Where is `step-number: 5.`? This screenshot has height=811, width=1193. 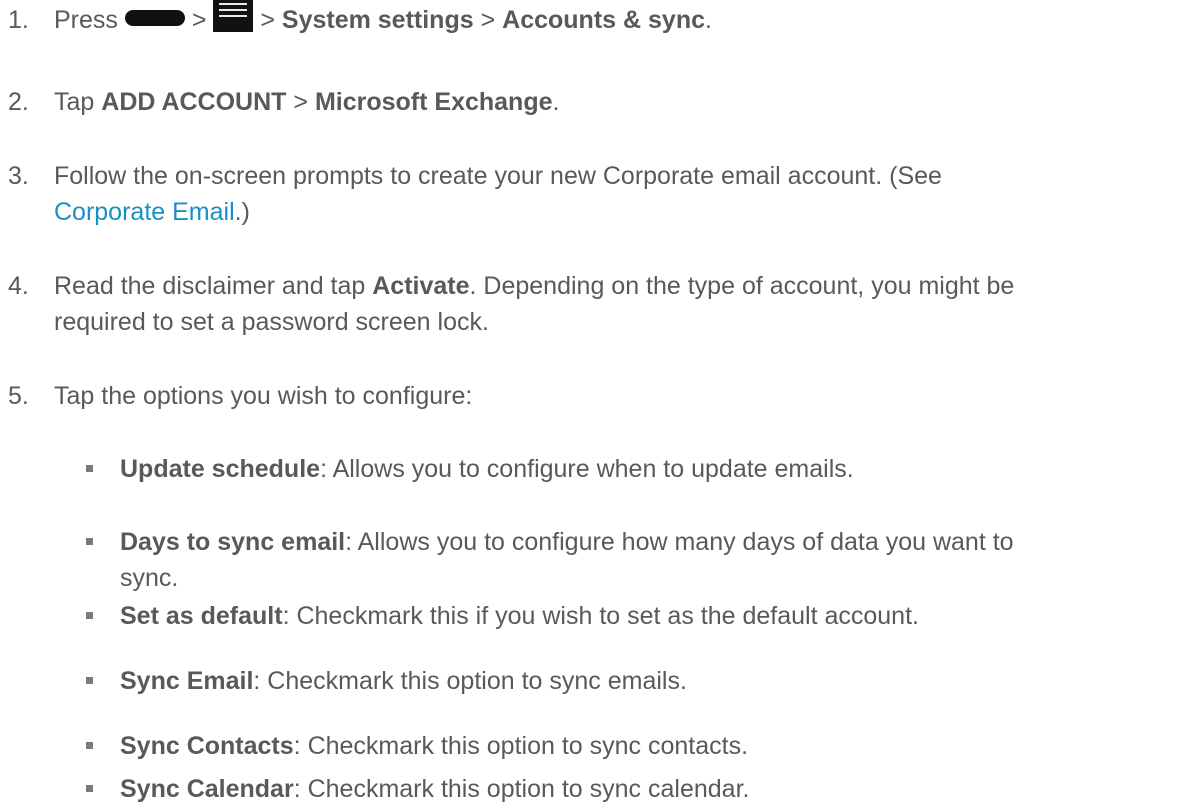 step-number: 5. is located at coordinates (18, 396).